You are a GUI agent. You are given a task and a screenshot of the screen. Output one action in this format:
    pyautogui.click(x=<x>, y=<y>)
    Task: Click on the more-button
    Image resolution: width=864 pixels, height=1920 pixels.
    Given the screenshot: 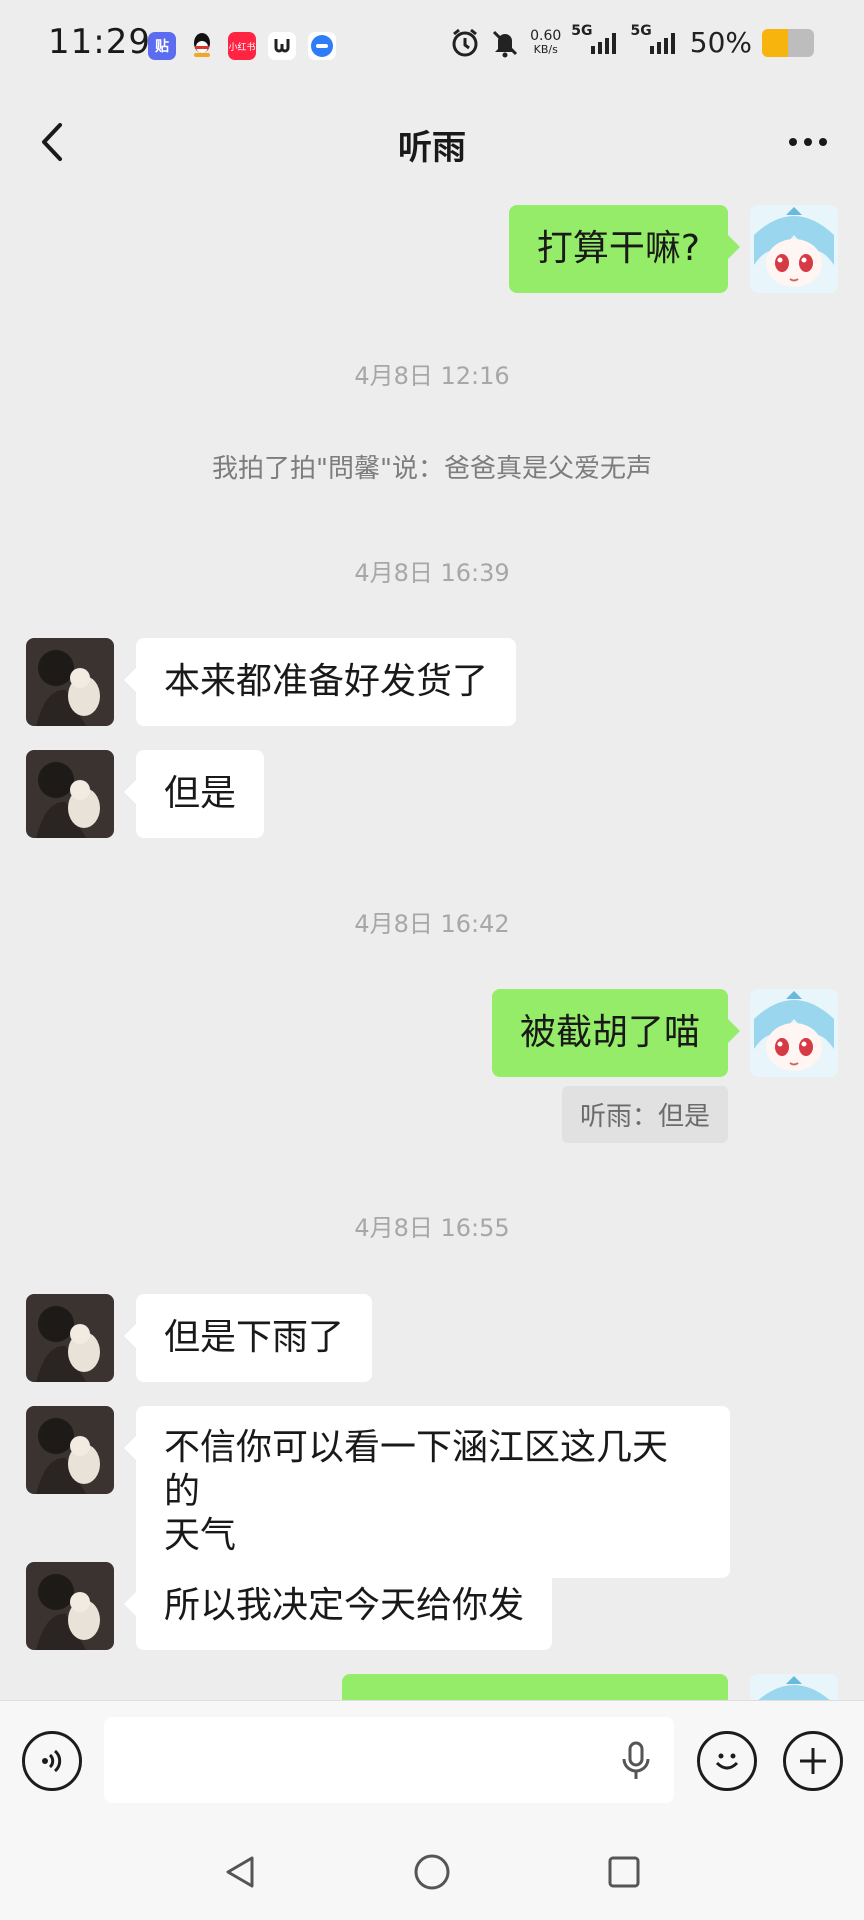 What is the action you would take?
    pyautogui.click(x=808, y=142)
    